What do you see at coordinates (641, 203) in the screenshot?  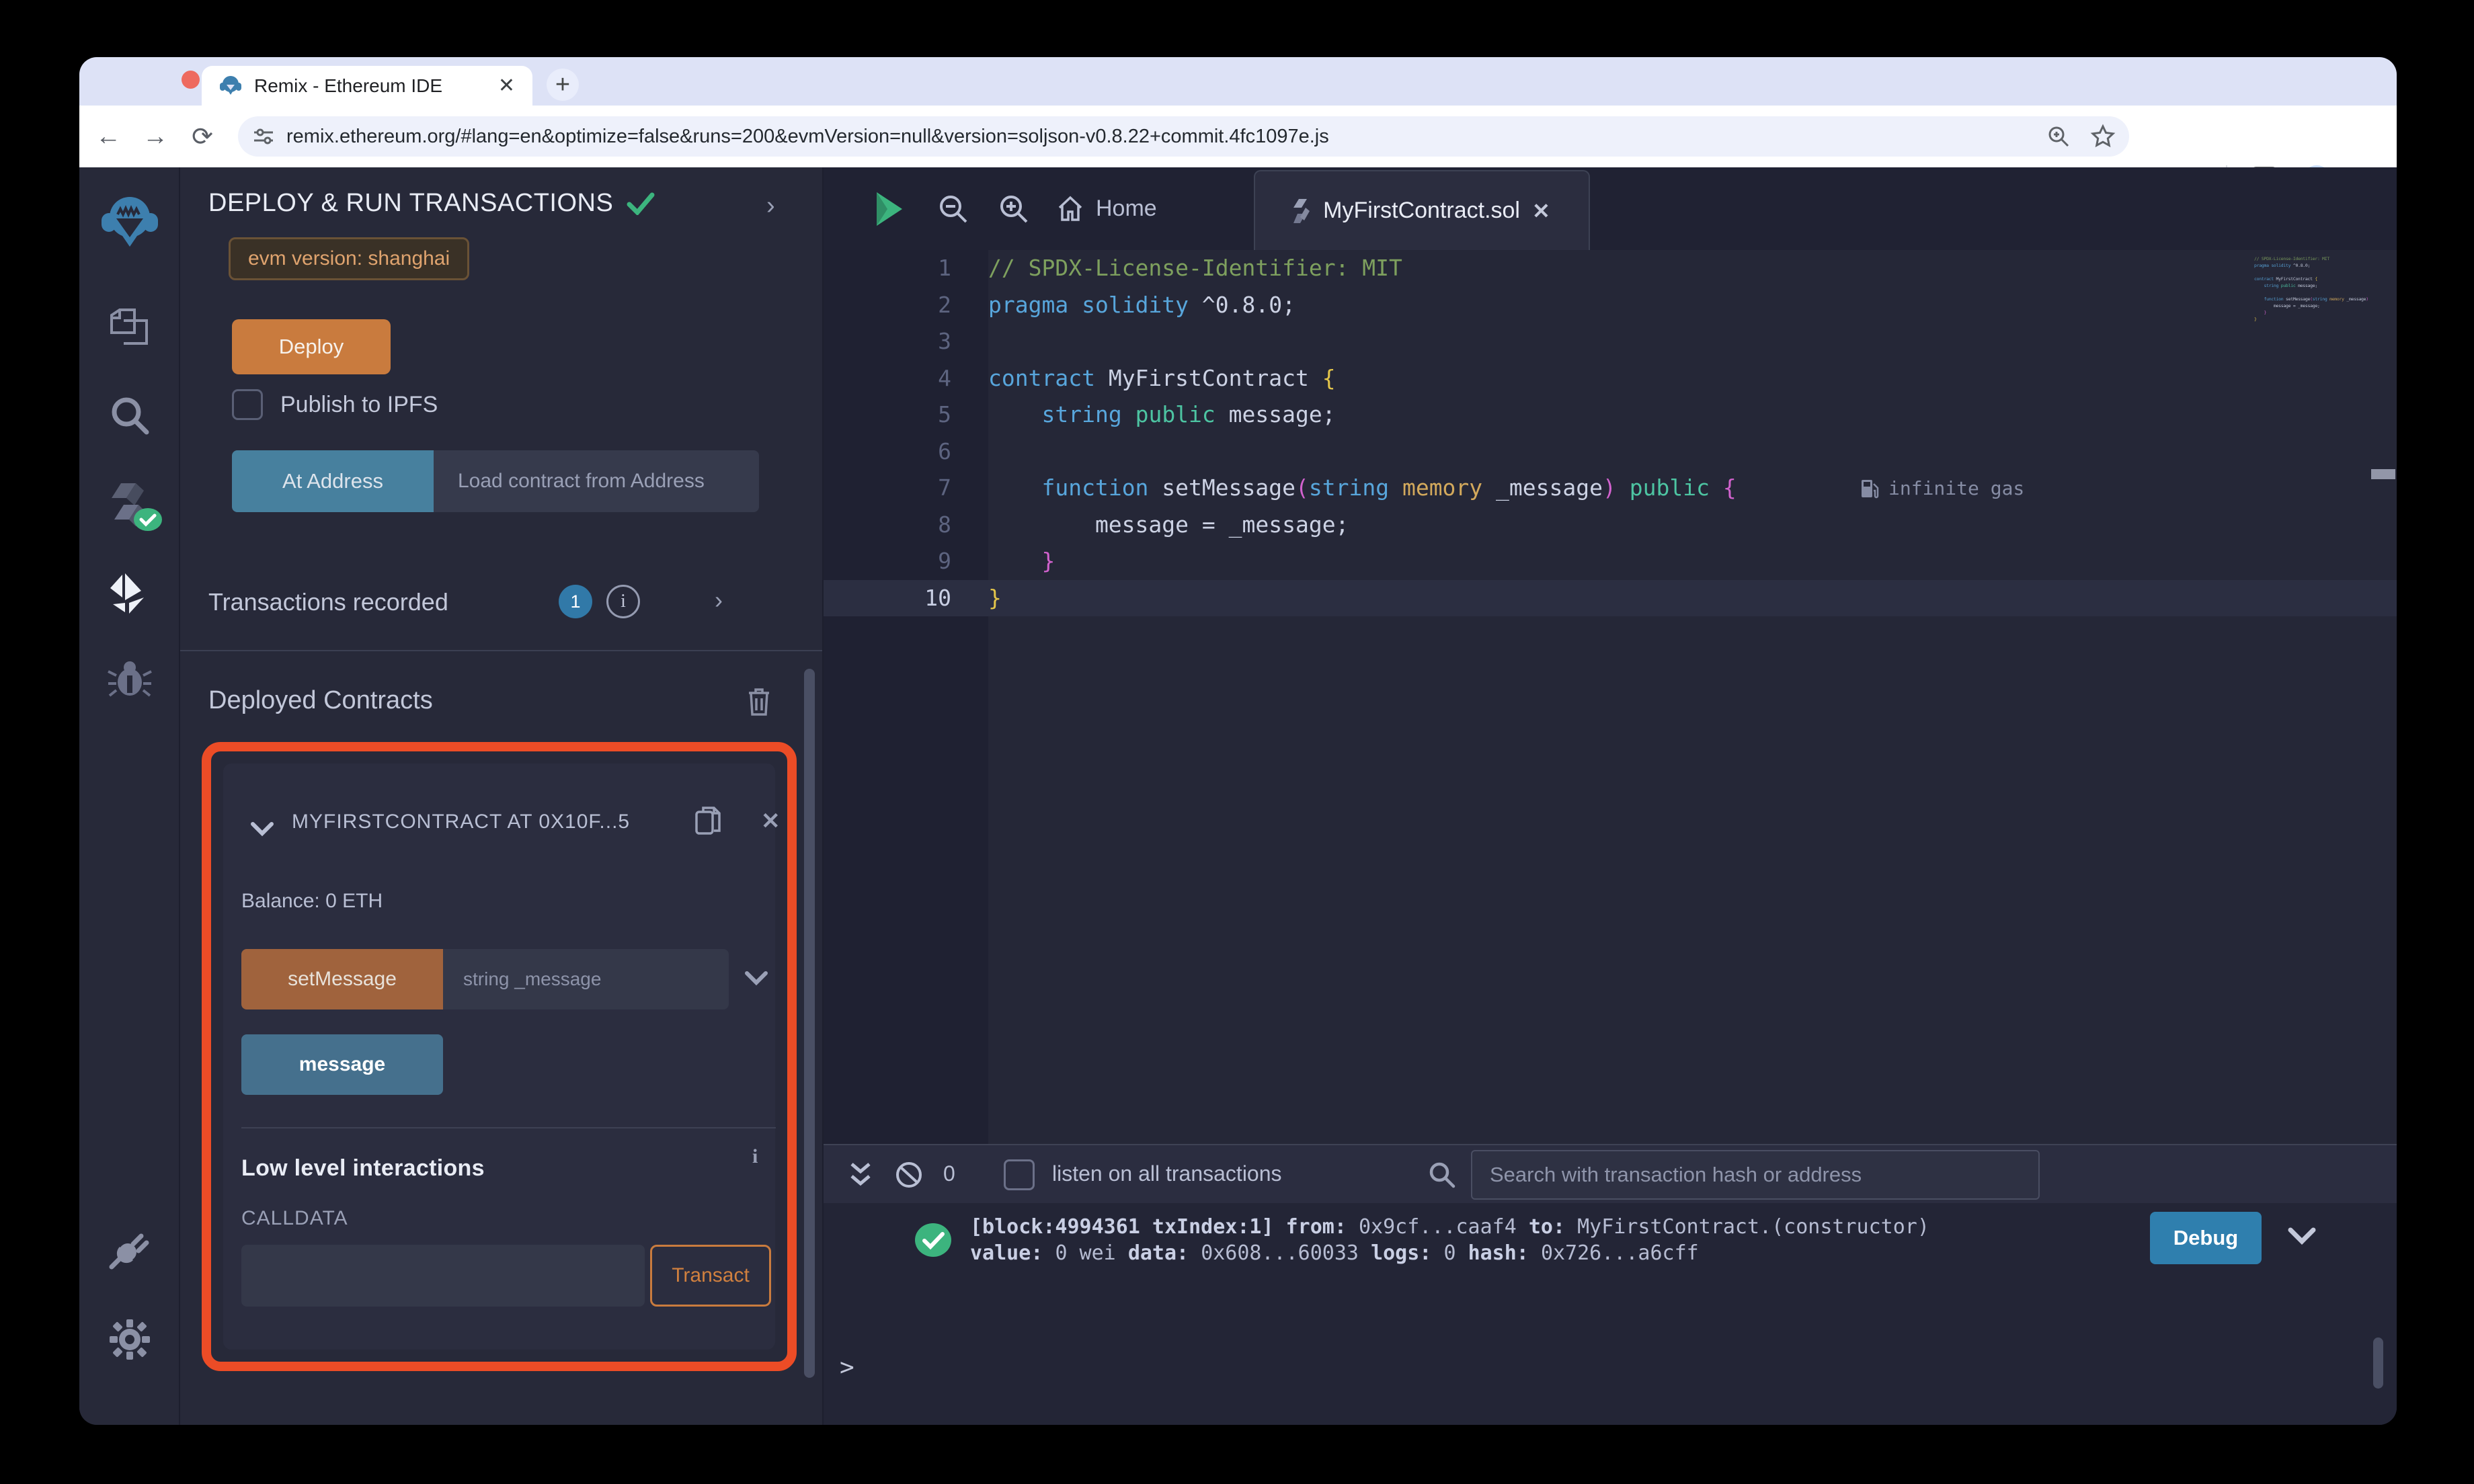 I see `check-icon` at bounding box center [641, 203].